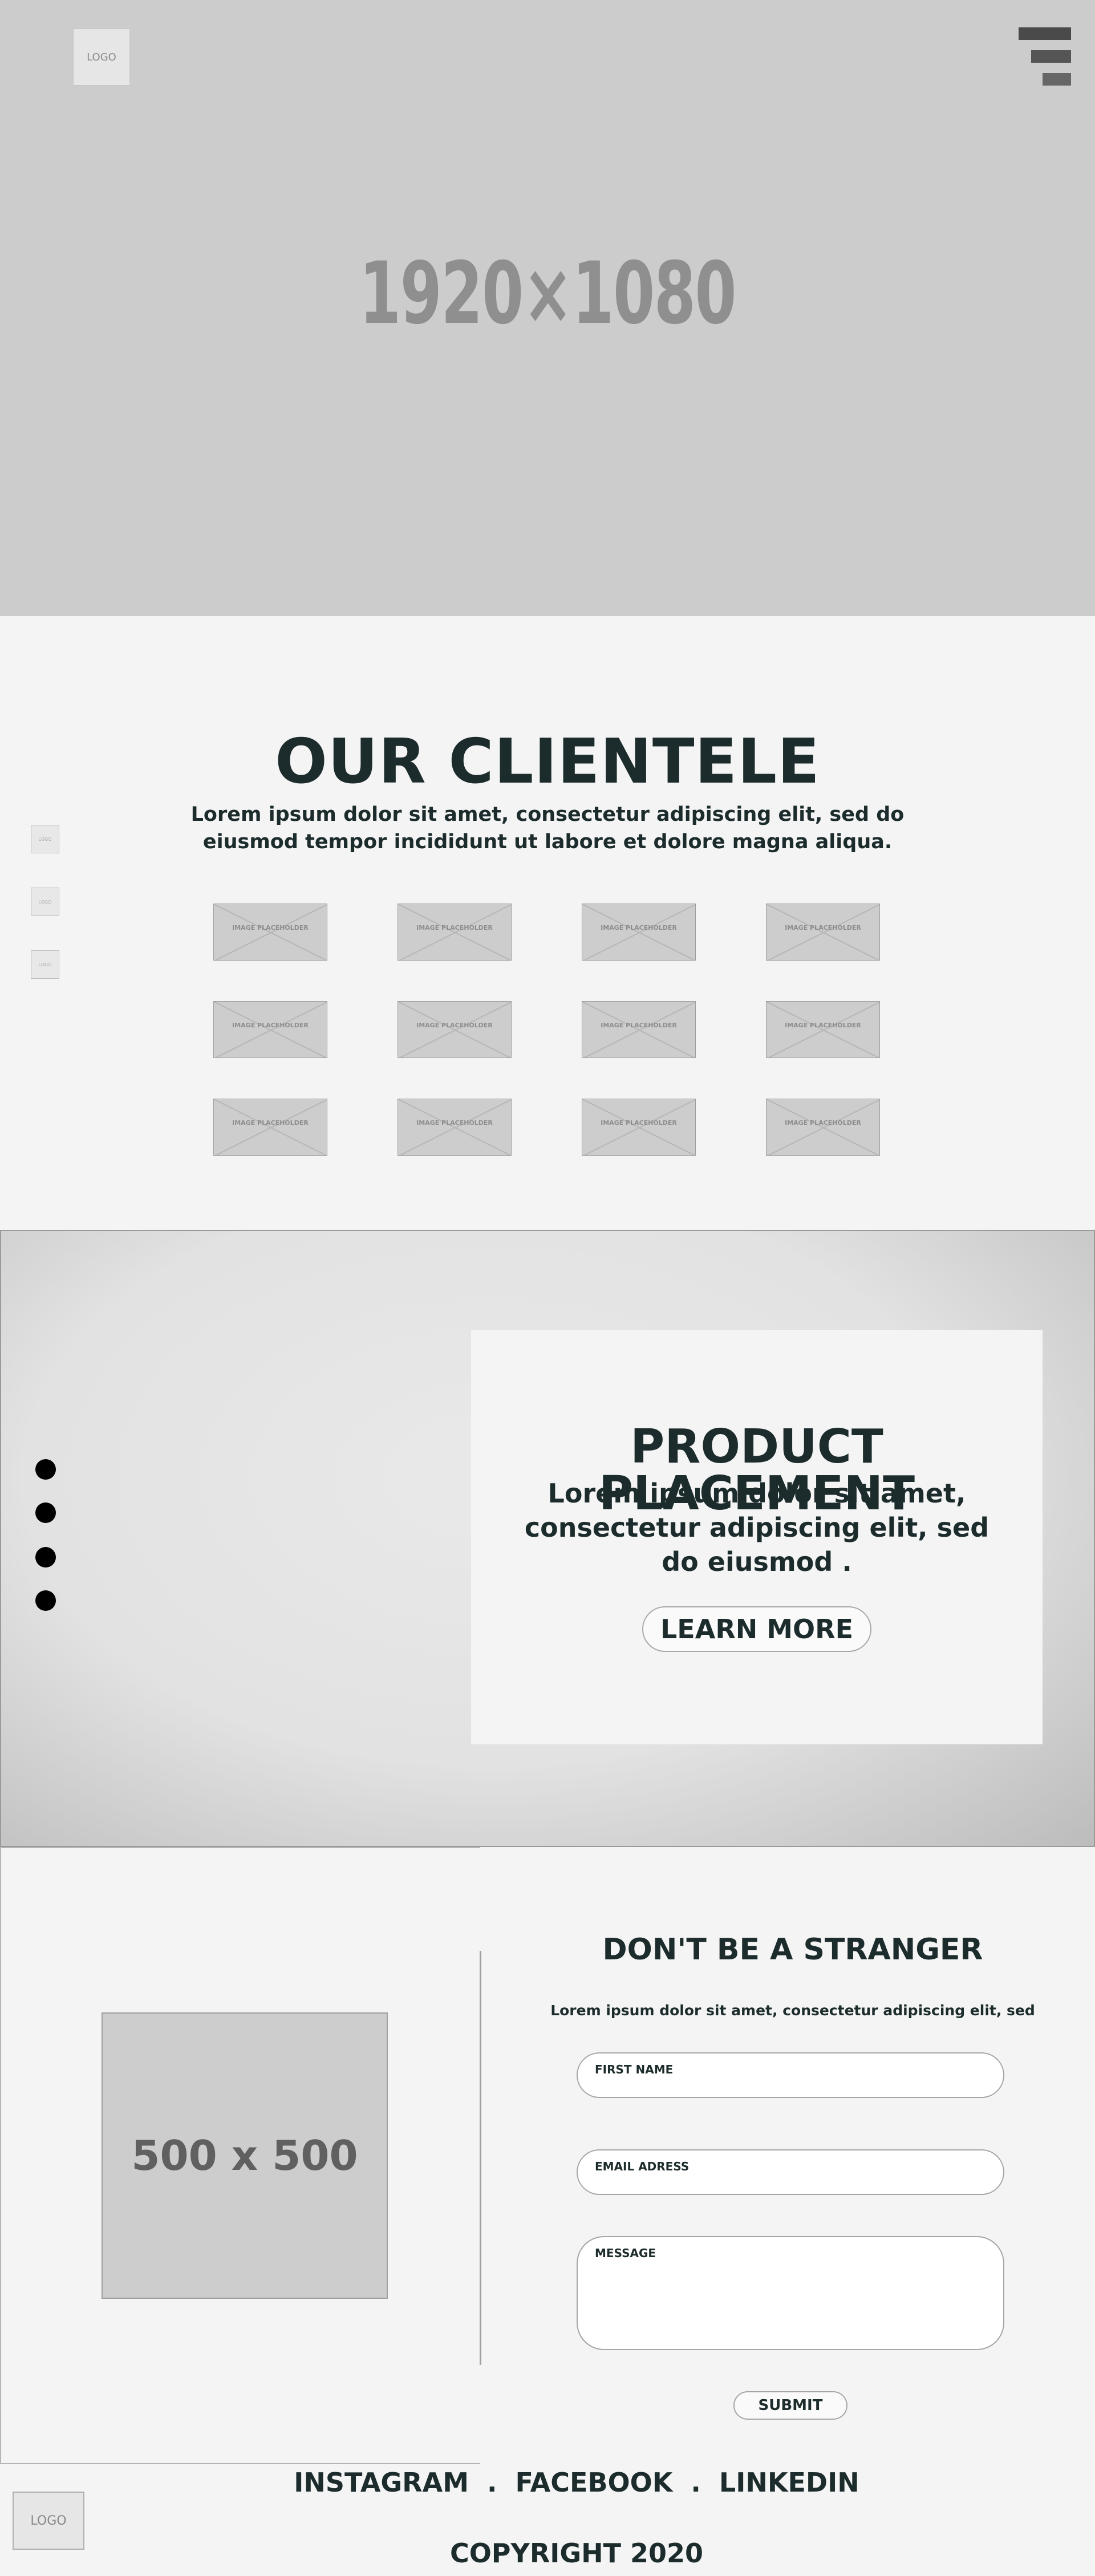 Image resolution: width=1095 pixels, height=2576 pixels. Describe the element at coordinates (1045, 57) in the screenshot. I see `hamburger-menu-icon` at that location.